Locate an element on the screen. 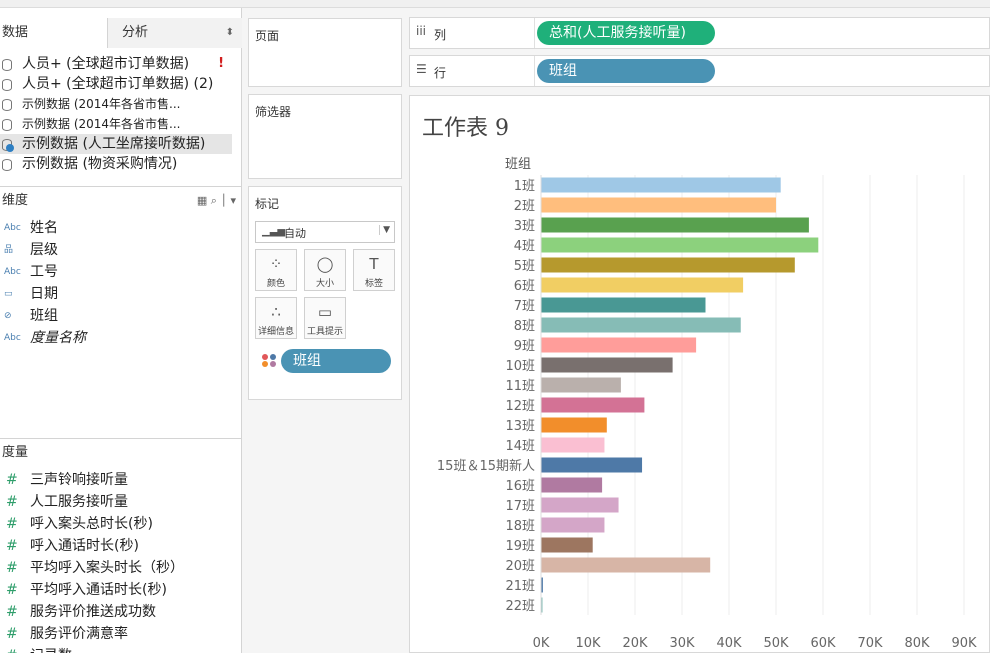 The image size is (990, 653). rows-shelf: ☰ 行 班组 is located at coordinates (699, 71).